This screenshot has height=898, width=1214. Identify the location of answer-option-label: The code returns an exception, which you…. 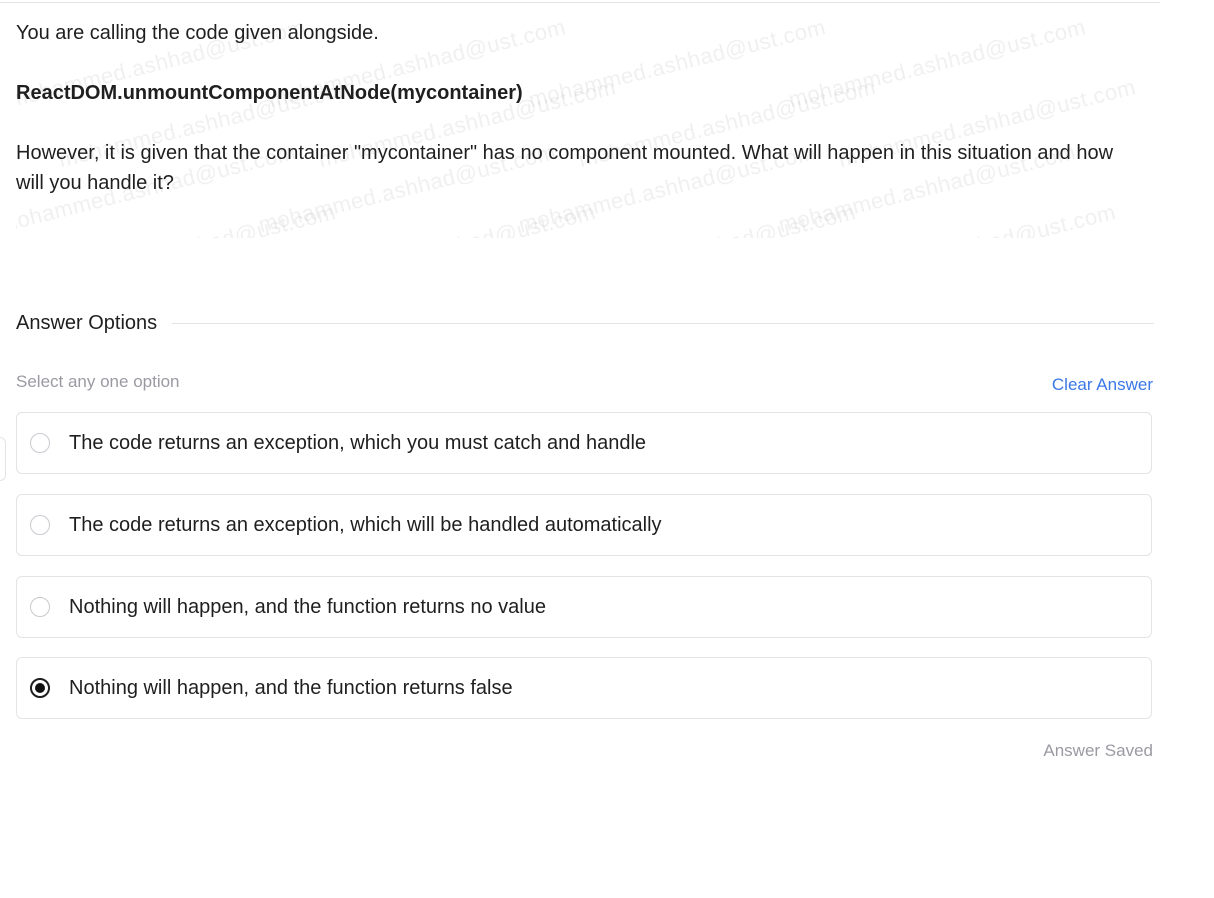
(358, 442).